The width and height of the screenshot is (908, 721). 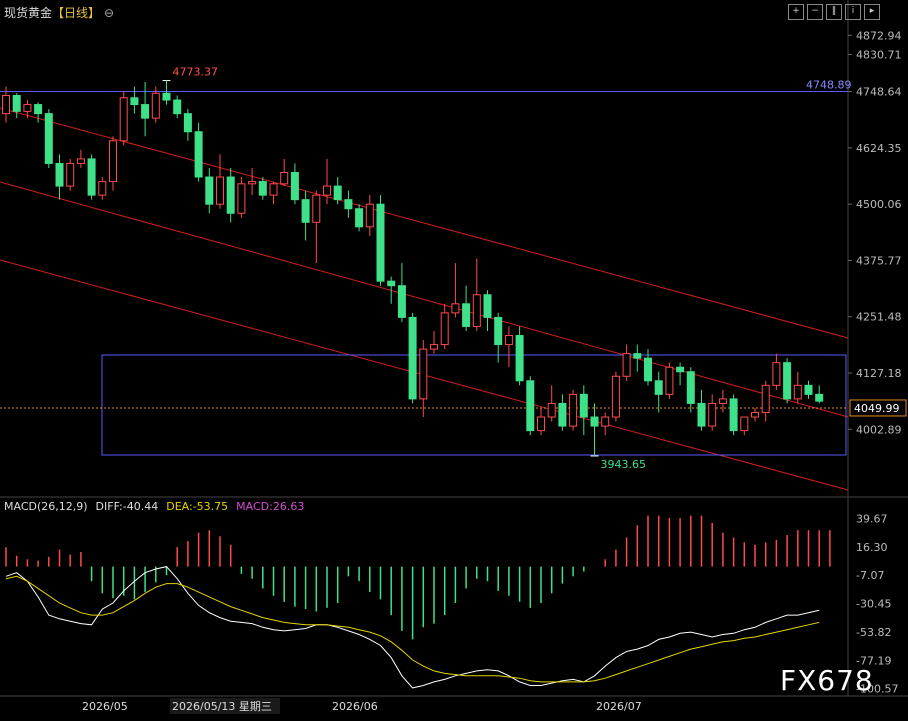 I want to click on zoom-out-icon: −, so click(x=815, y=12).